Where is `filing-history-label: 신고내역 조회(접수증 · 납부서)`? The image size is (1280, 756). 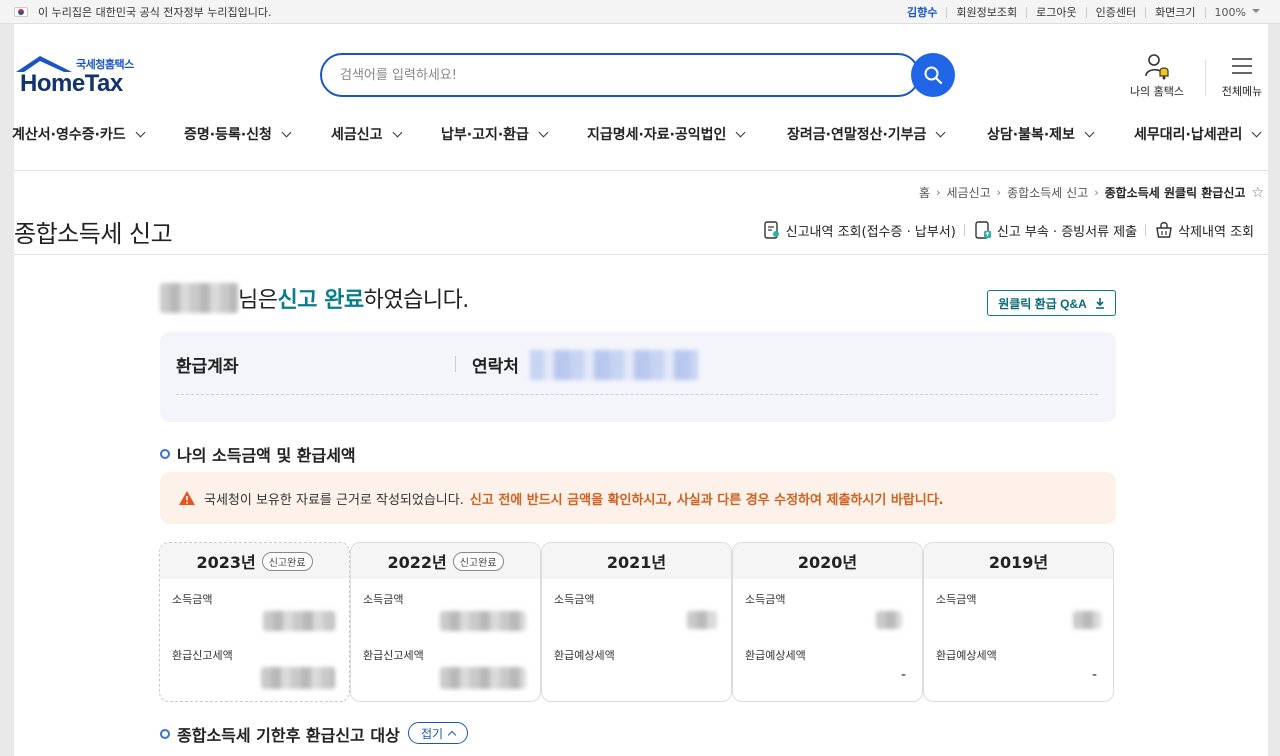 filing-history-label: 신고내역 조회(접수증 · 납부서) is located at coordinates (870, 232).